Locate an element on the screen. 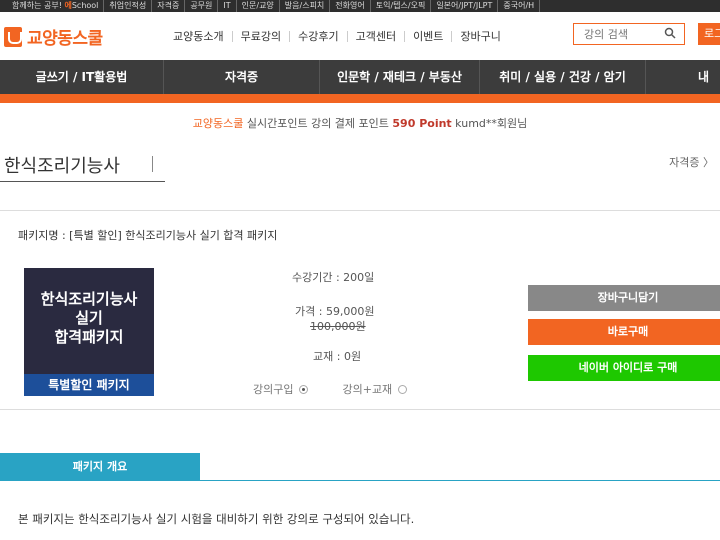  gnb-about: 교양동소개 is located at coordinates (199, 36).